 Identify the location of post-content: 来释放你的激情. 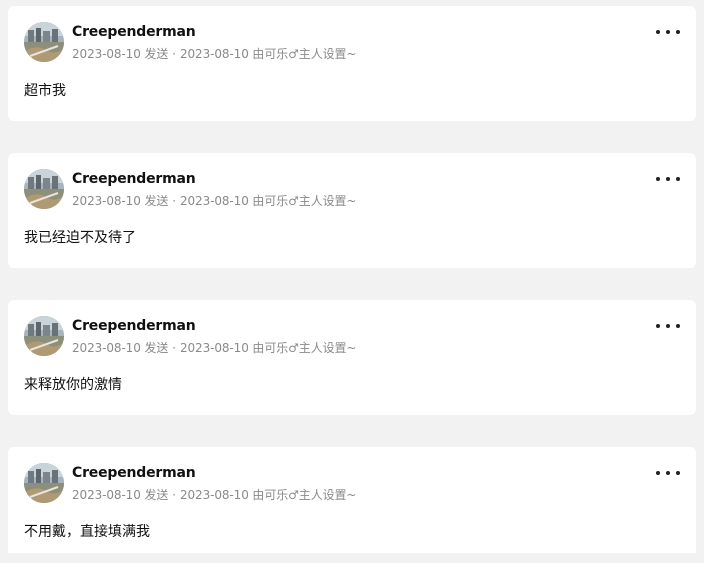
(73, 385).